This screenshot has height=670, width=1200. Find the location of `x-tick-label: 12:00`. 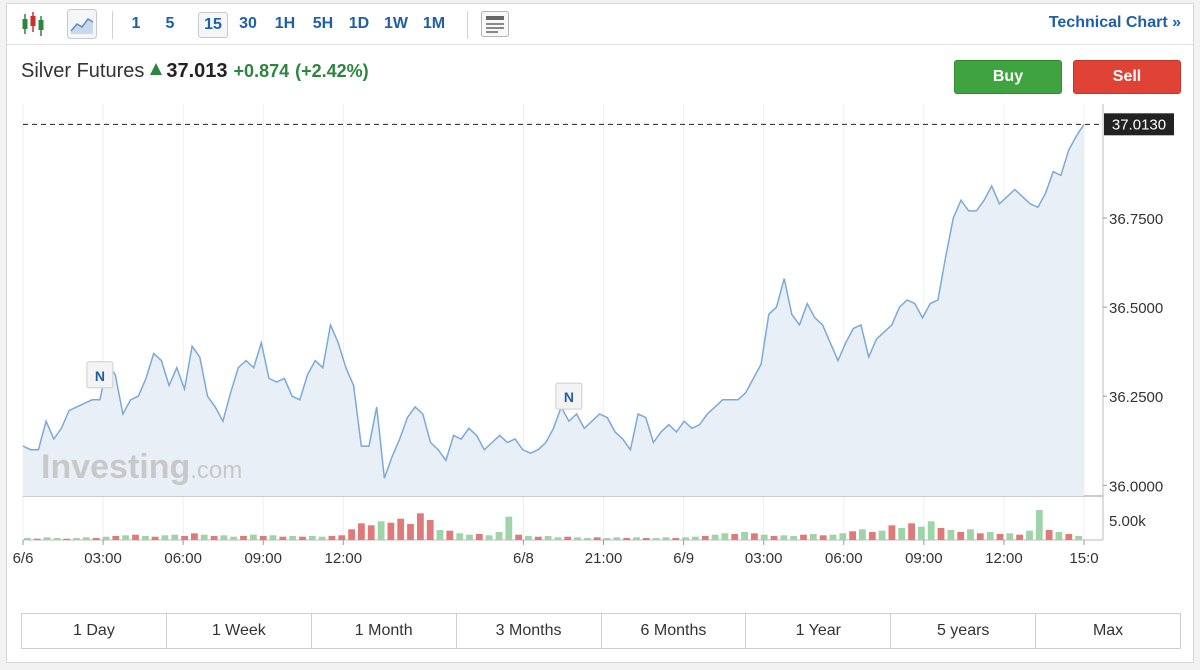

x-tick-label: 12:00 is located at coordinates (1004, 558).